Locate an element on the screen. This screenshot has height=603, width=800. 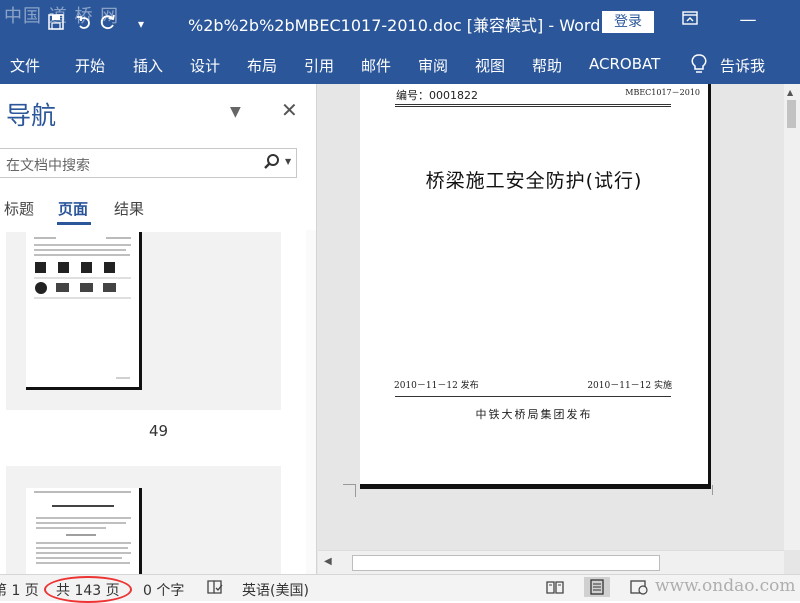
tab-acrobat: ACROBAT is located at coordinates (624, 64).